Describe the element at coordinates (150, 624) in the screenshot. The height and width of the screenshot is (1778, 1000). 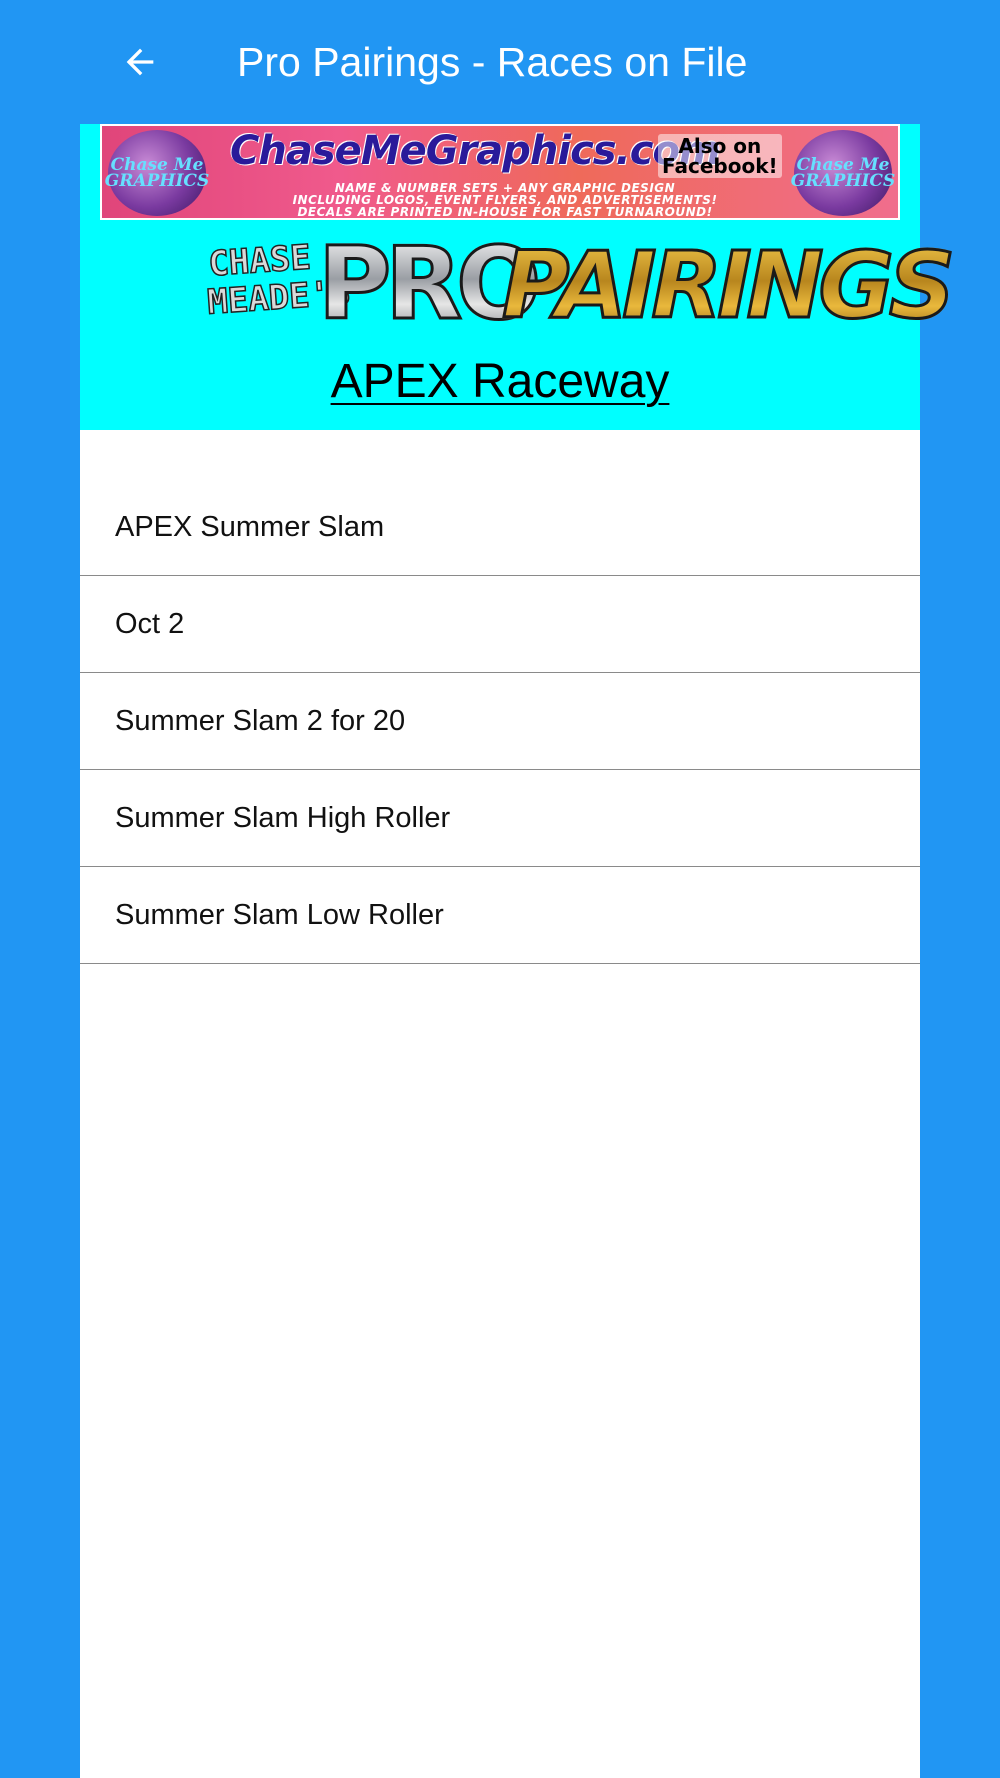
I see `race-label: Oct 2` at that location.